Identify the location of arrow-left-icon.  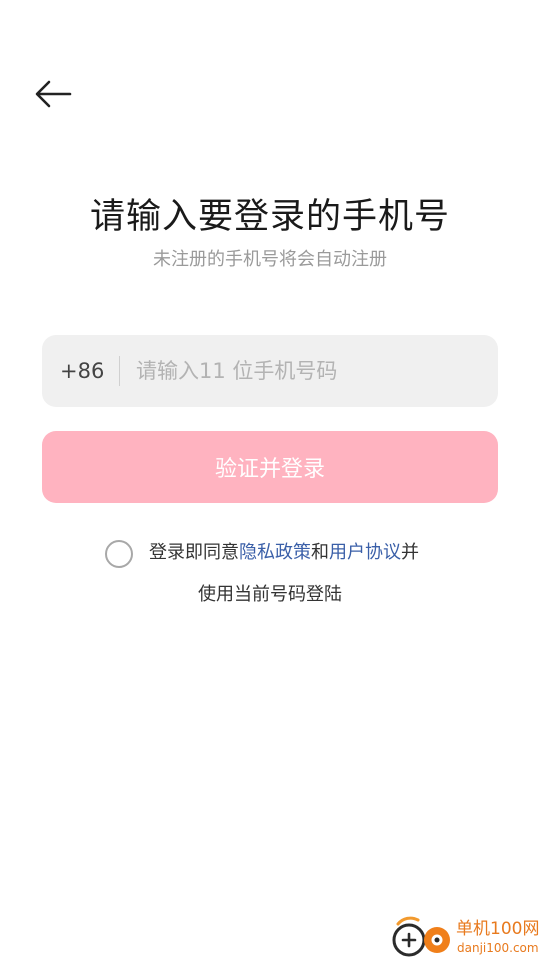
(53, 94).